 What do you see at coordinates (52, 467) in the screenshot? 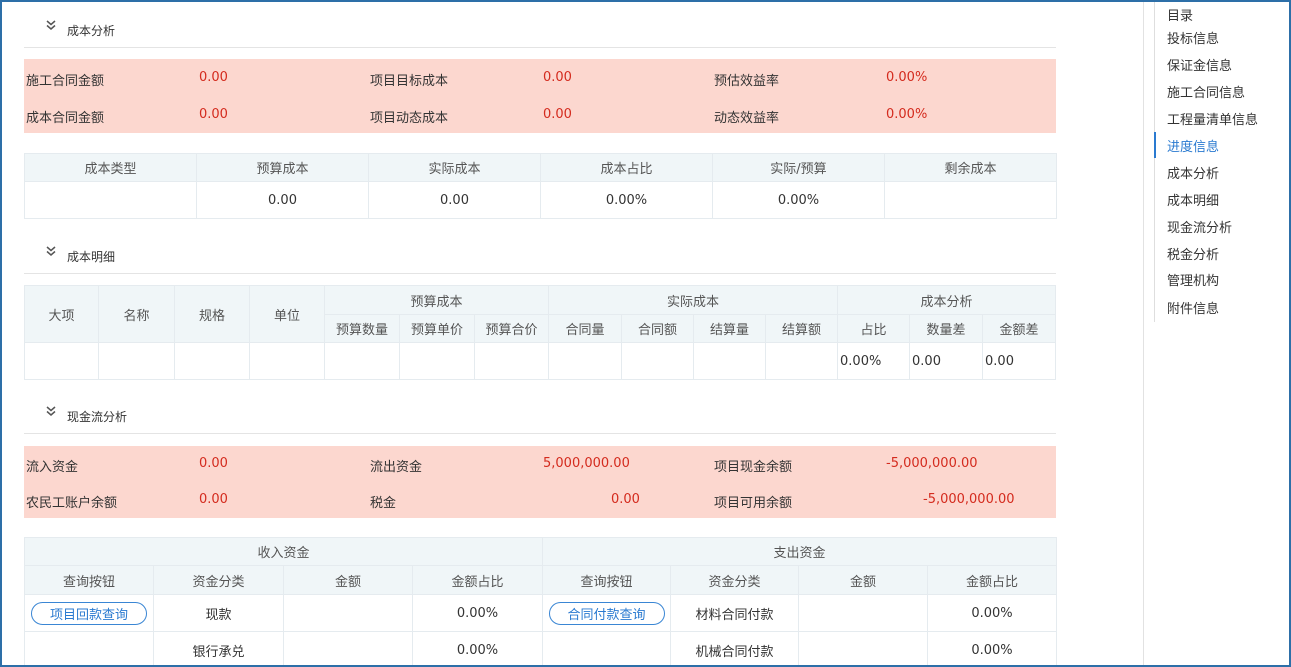
I see `summary-label: 流入资金` at bounding box center [52, 467].